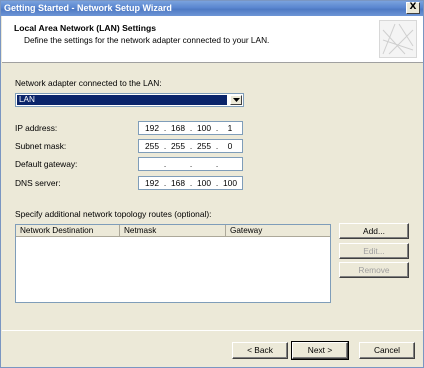 The width and height of the screenshot is (424, 368). What do you see at coordinates (278, 231) in the screenshot?
I see `column-header-gateway: Gateway` at bounding box center [278, 231].